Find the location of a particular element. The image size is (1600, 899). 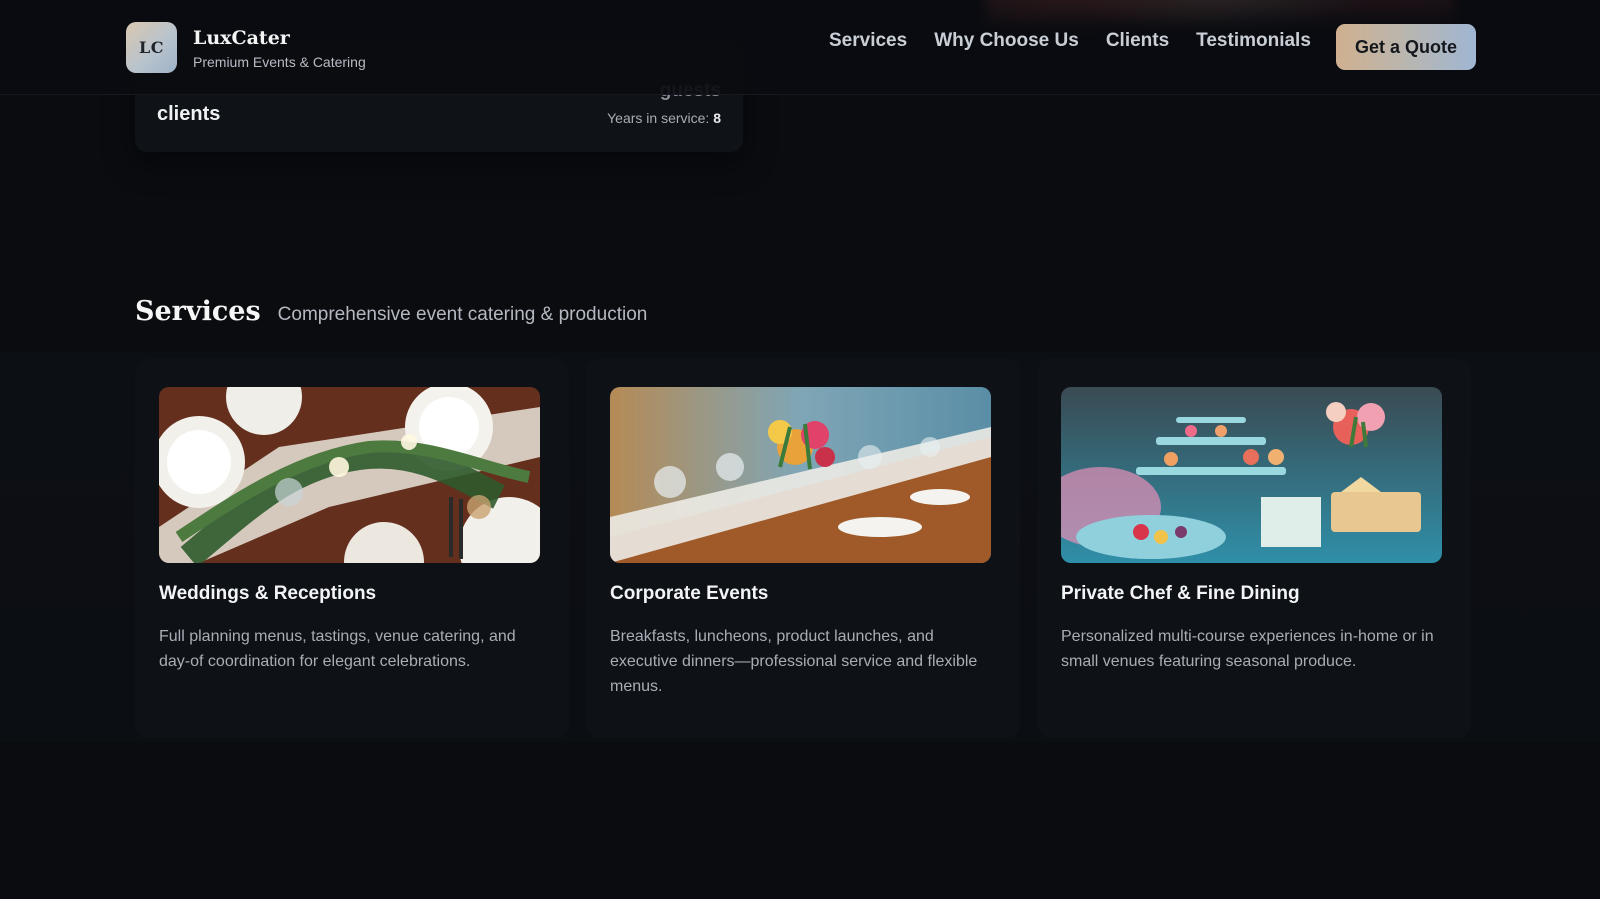

corporate-banquet-image is located at coordinates (800, 475).